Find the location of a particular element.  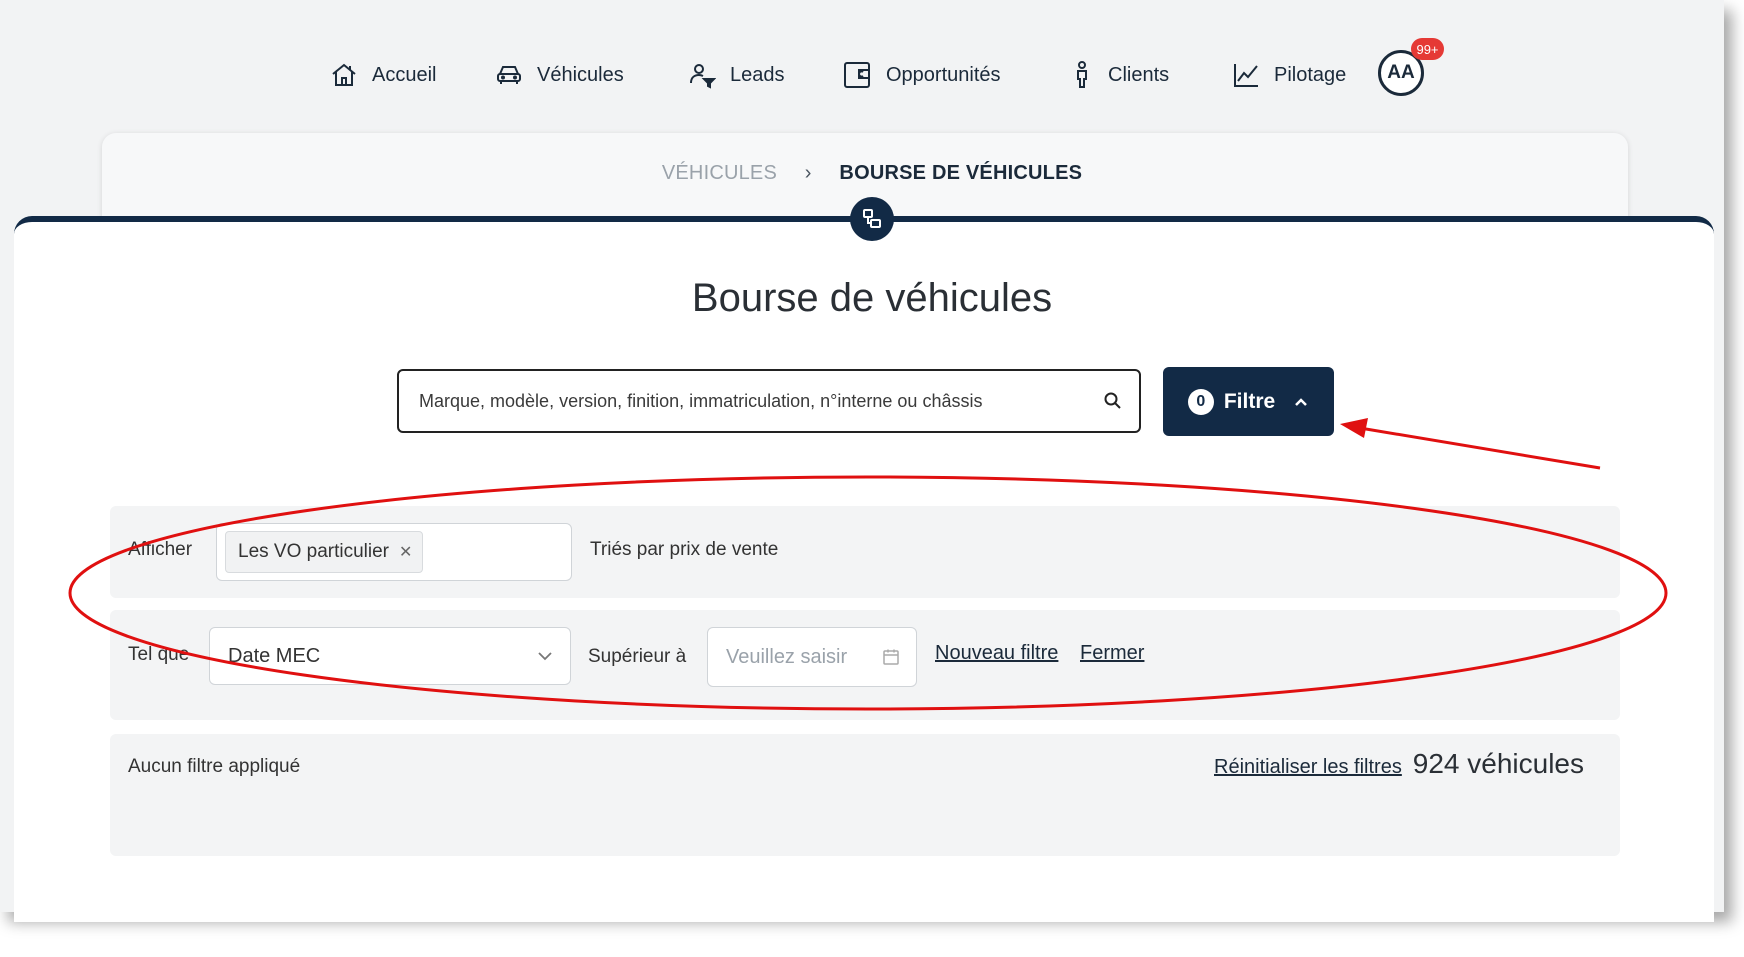

breadcrumb-current: BOURSE DE VÉHICULES is located at coordinates (961, 173).